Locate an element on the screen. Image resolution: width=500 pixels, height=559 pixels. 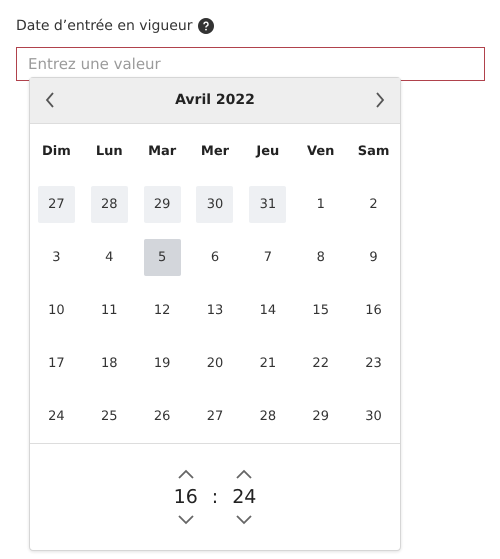
hour-down-button is located at coordinates (185, 520).